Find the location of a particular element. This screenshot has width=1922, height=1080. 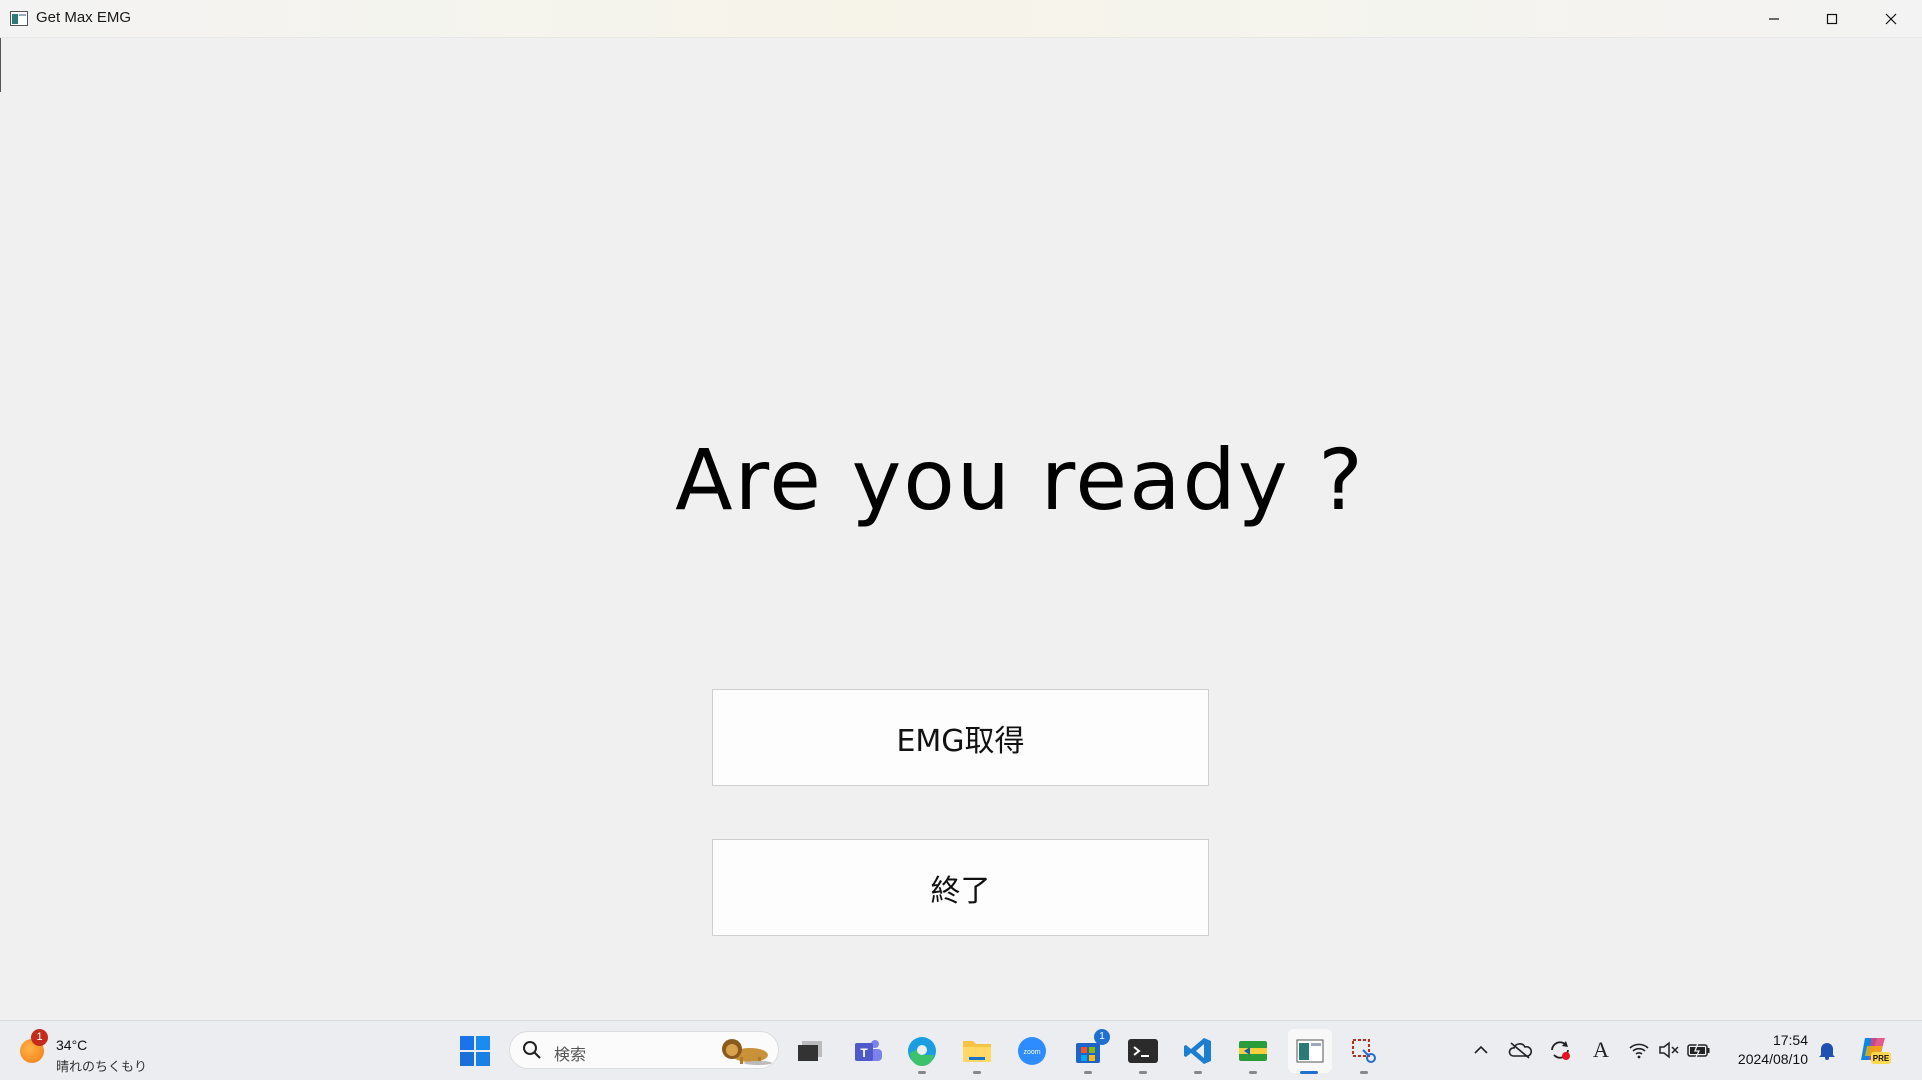

chevron-up-icon is located at coordinates (1481, 1049).